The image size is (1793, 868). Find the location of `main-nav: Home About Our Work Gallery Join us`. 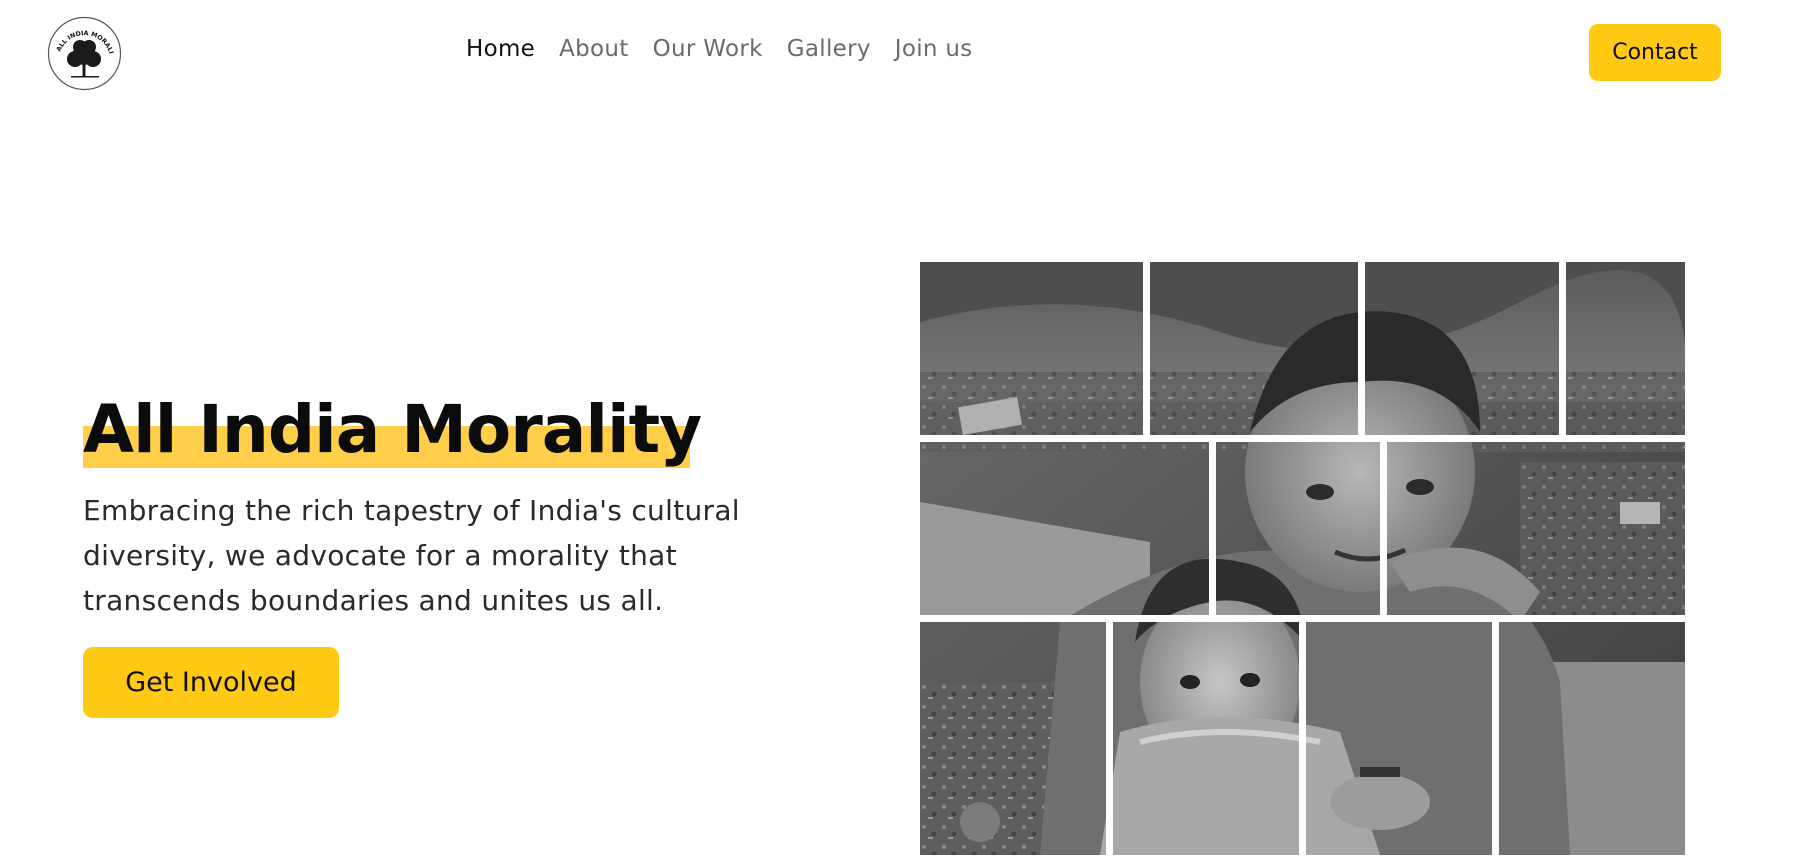

main-nav: Home About Our Work Gallery Join us is located at coordinates (719, 49).